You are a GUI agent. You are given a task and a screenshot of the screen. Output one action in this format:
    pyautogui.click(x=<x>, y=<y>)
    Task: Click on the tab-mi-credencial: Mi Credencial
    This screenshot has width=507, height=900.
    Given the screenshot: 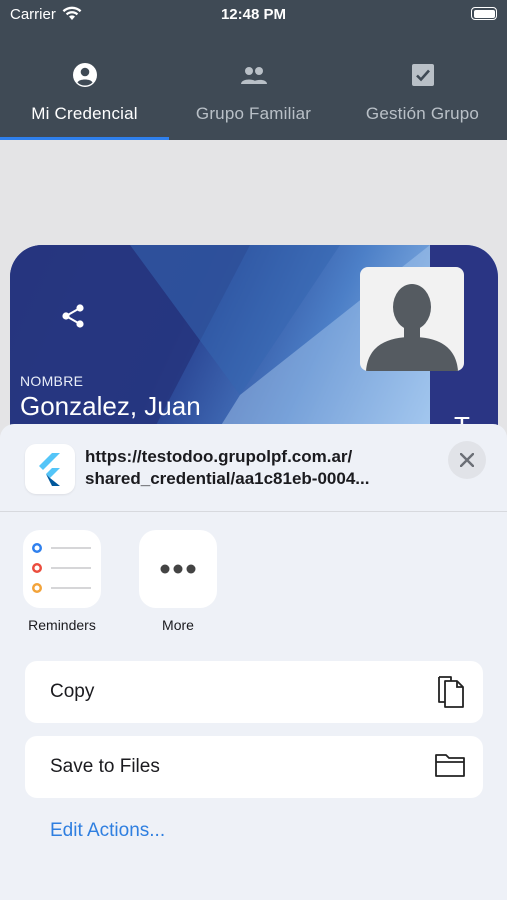 What is the action you would take?
    pyautogui.click(x=84, y=99)
    